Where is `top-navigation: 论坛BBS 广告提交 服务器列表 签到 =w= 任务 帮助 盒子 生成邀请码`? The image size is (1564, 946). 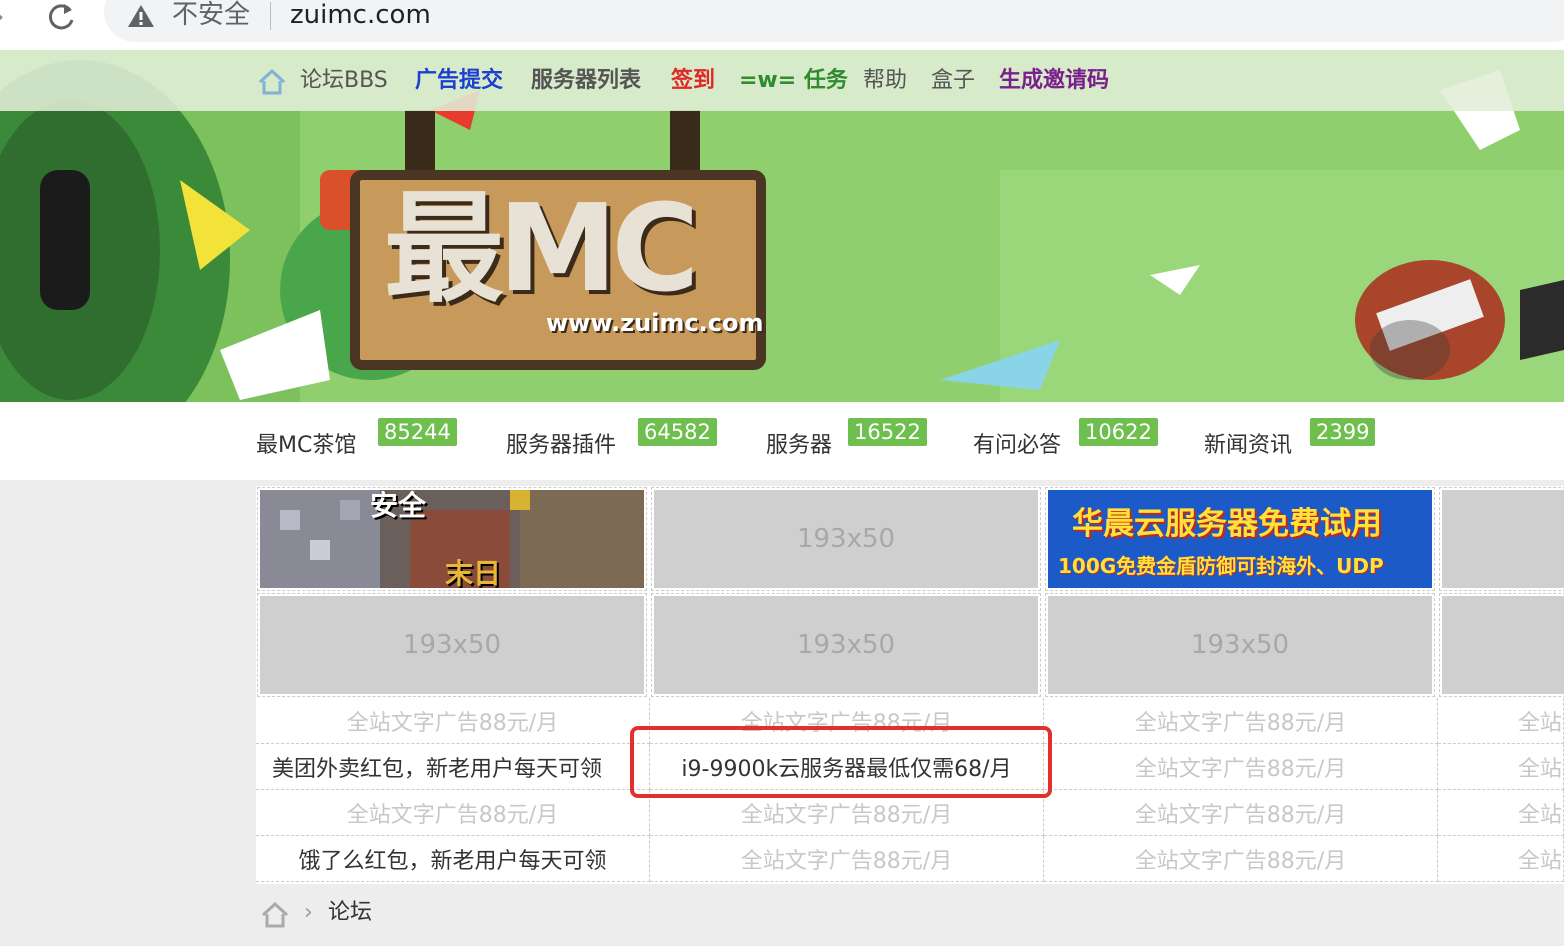
top-navigation: 论坛BBS 广告提交 服务器列表 签到 =w= 任务 帮助 盒子 生成邀请码 is located at coordinates (782, 80).